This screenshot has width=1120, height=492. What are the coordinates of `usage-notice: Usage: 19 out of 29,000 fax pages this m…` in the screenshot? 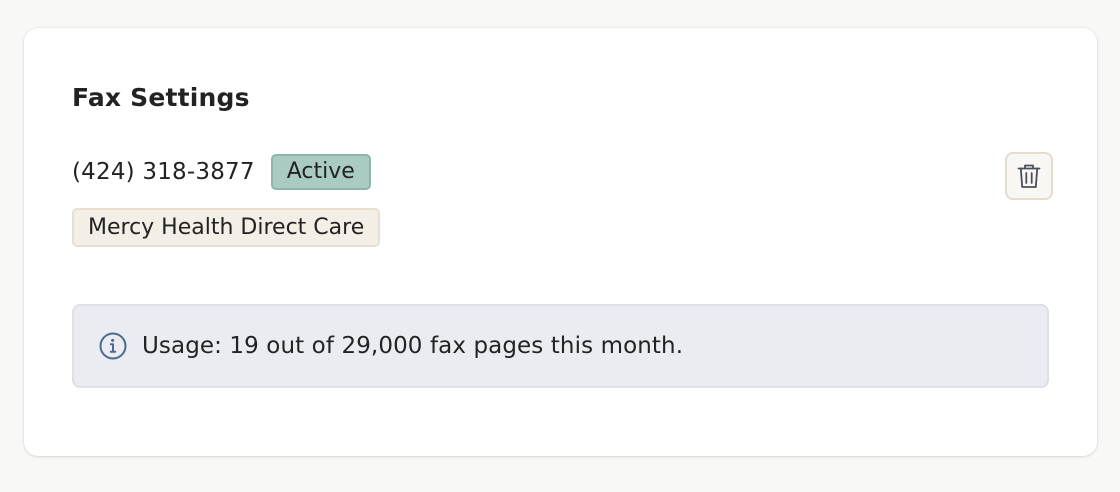 It's located at (560, 346).